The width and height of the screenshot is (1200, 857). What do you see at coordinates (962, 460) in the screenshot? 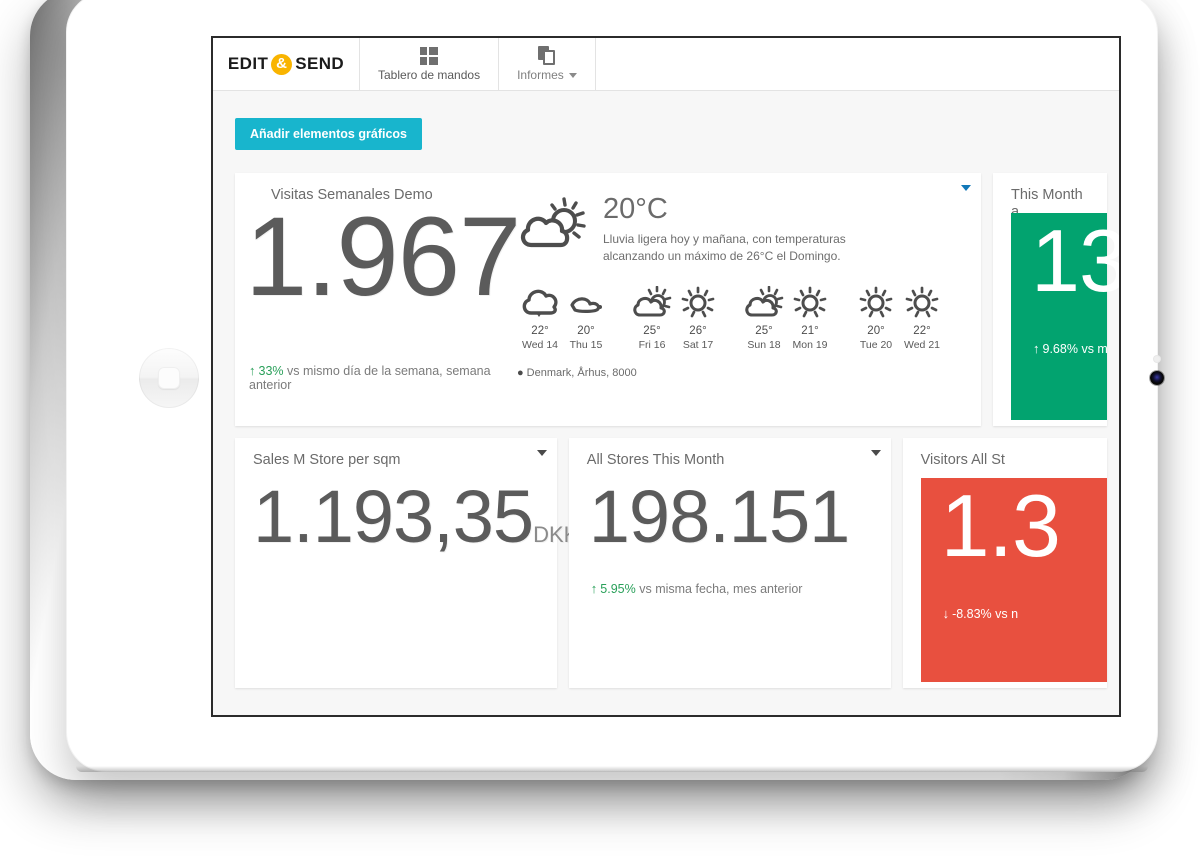
I see `card-title: Visitors All St` at bounding box center [962, 460].